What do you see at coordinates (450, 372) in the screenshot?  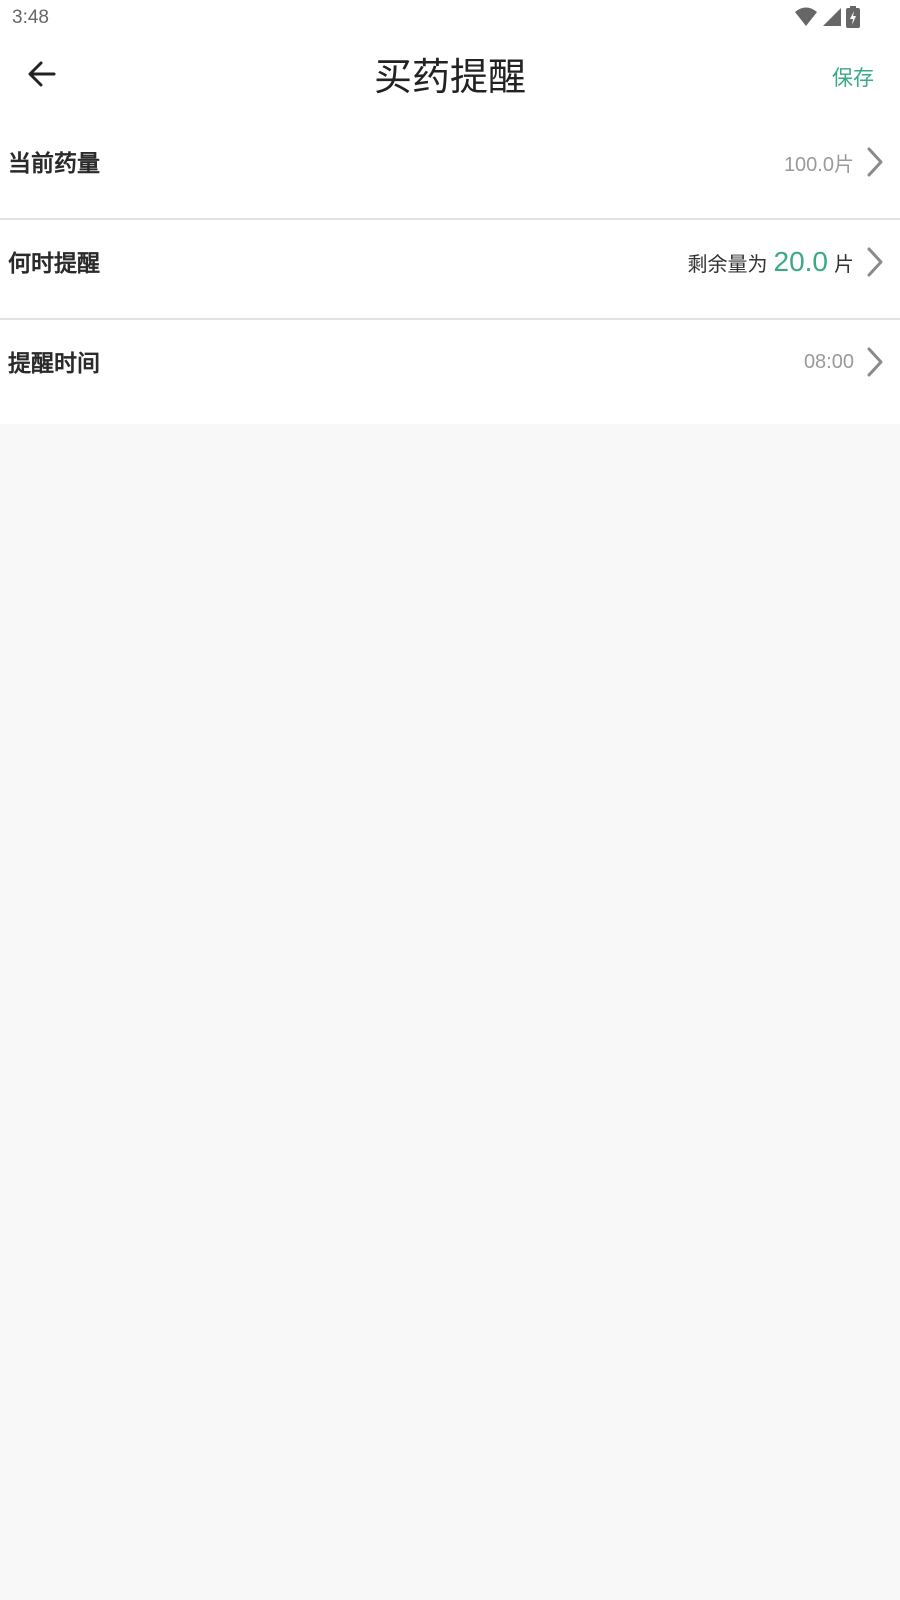 I see `remind-time-row: 提醒时间 08:00` at bounding box center [450, 372].